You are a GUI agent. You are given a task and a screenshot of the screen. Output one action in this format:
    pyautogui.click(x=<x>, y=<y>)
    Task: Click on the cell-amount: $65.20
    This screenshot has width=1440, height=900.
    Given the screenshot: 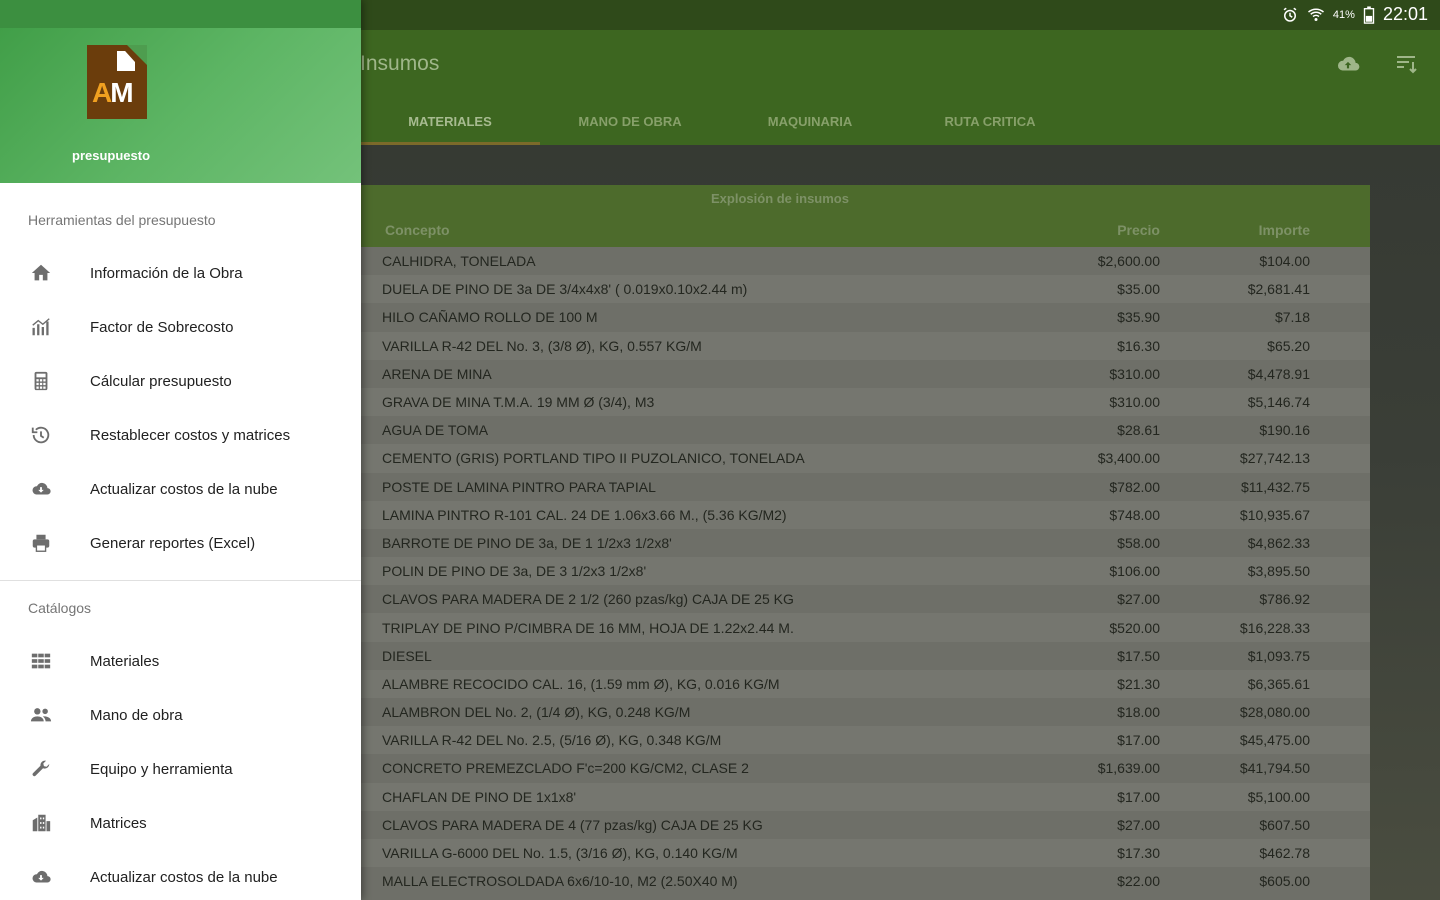 What is the action you would take?
    pyautogui.click(x=1288, y=345)
    